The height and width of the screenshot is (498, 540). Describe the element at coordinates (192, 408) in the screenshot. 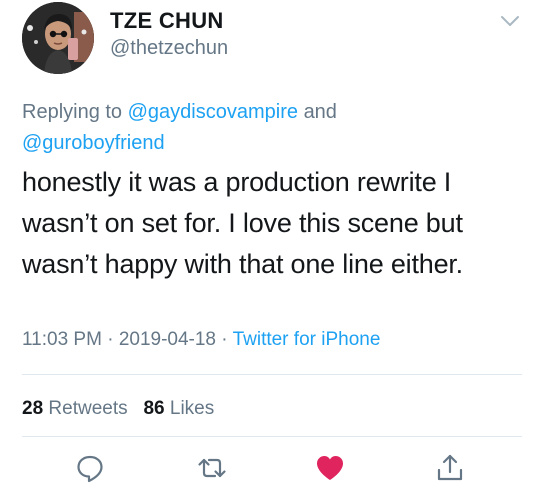

I see `likes-label: Likes` at that location.